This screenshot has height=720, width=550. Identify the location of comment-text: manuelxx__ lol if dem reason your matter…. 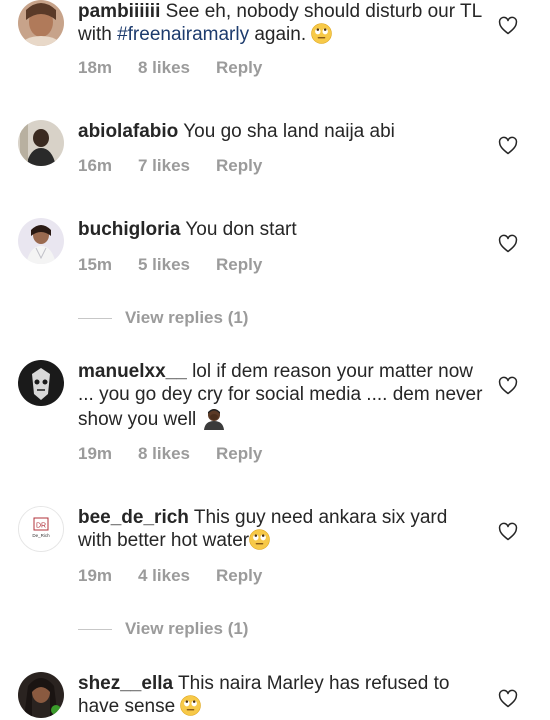
(283, 395).